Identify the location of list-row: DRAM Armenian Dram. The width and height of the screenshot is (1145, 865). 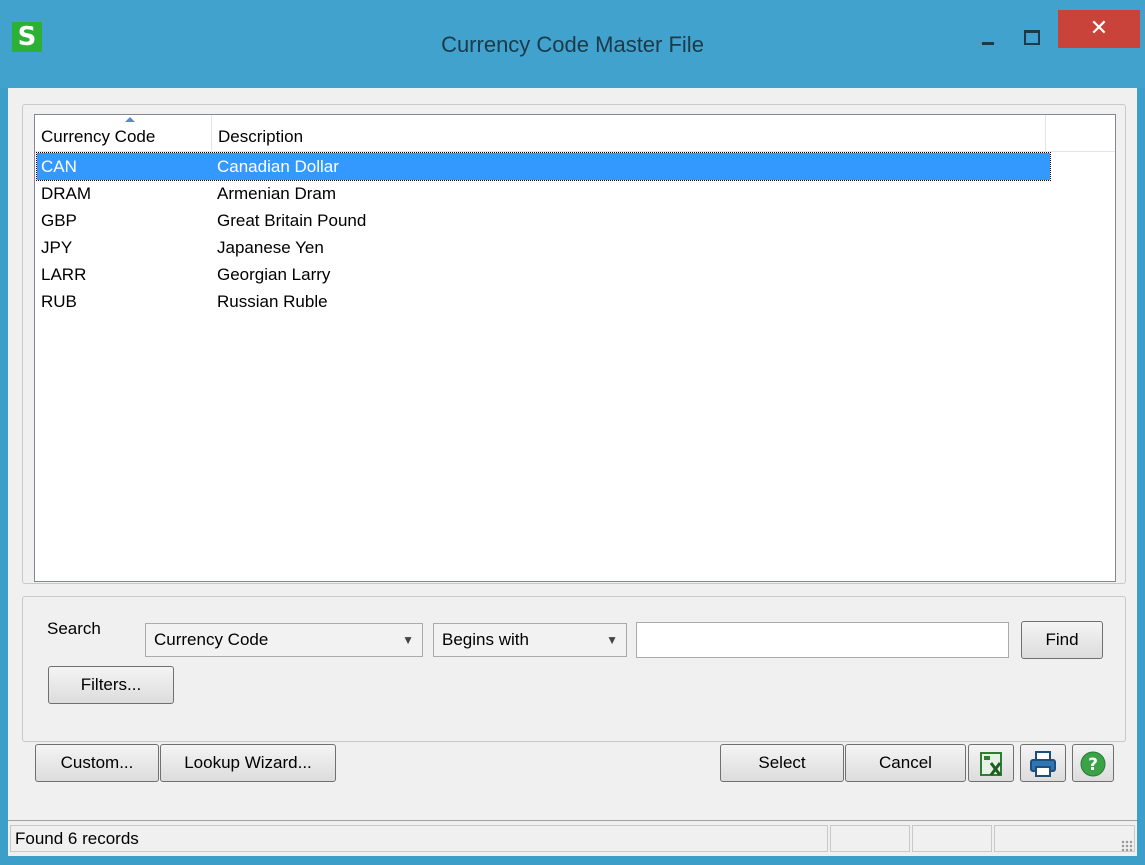
(543, 193).